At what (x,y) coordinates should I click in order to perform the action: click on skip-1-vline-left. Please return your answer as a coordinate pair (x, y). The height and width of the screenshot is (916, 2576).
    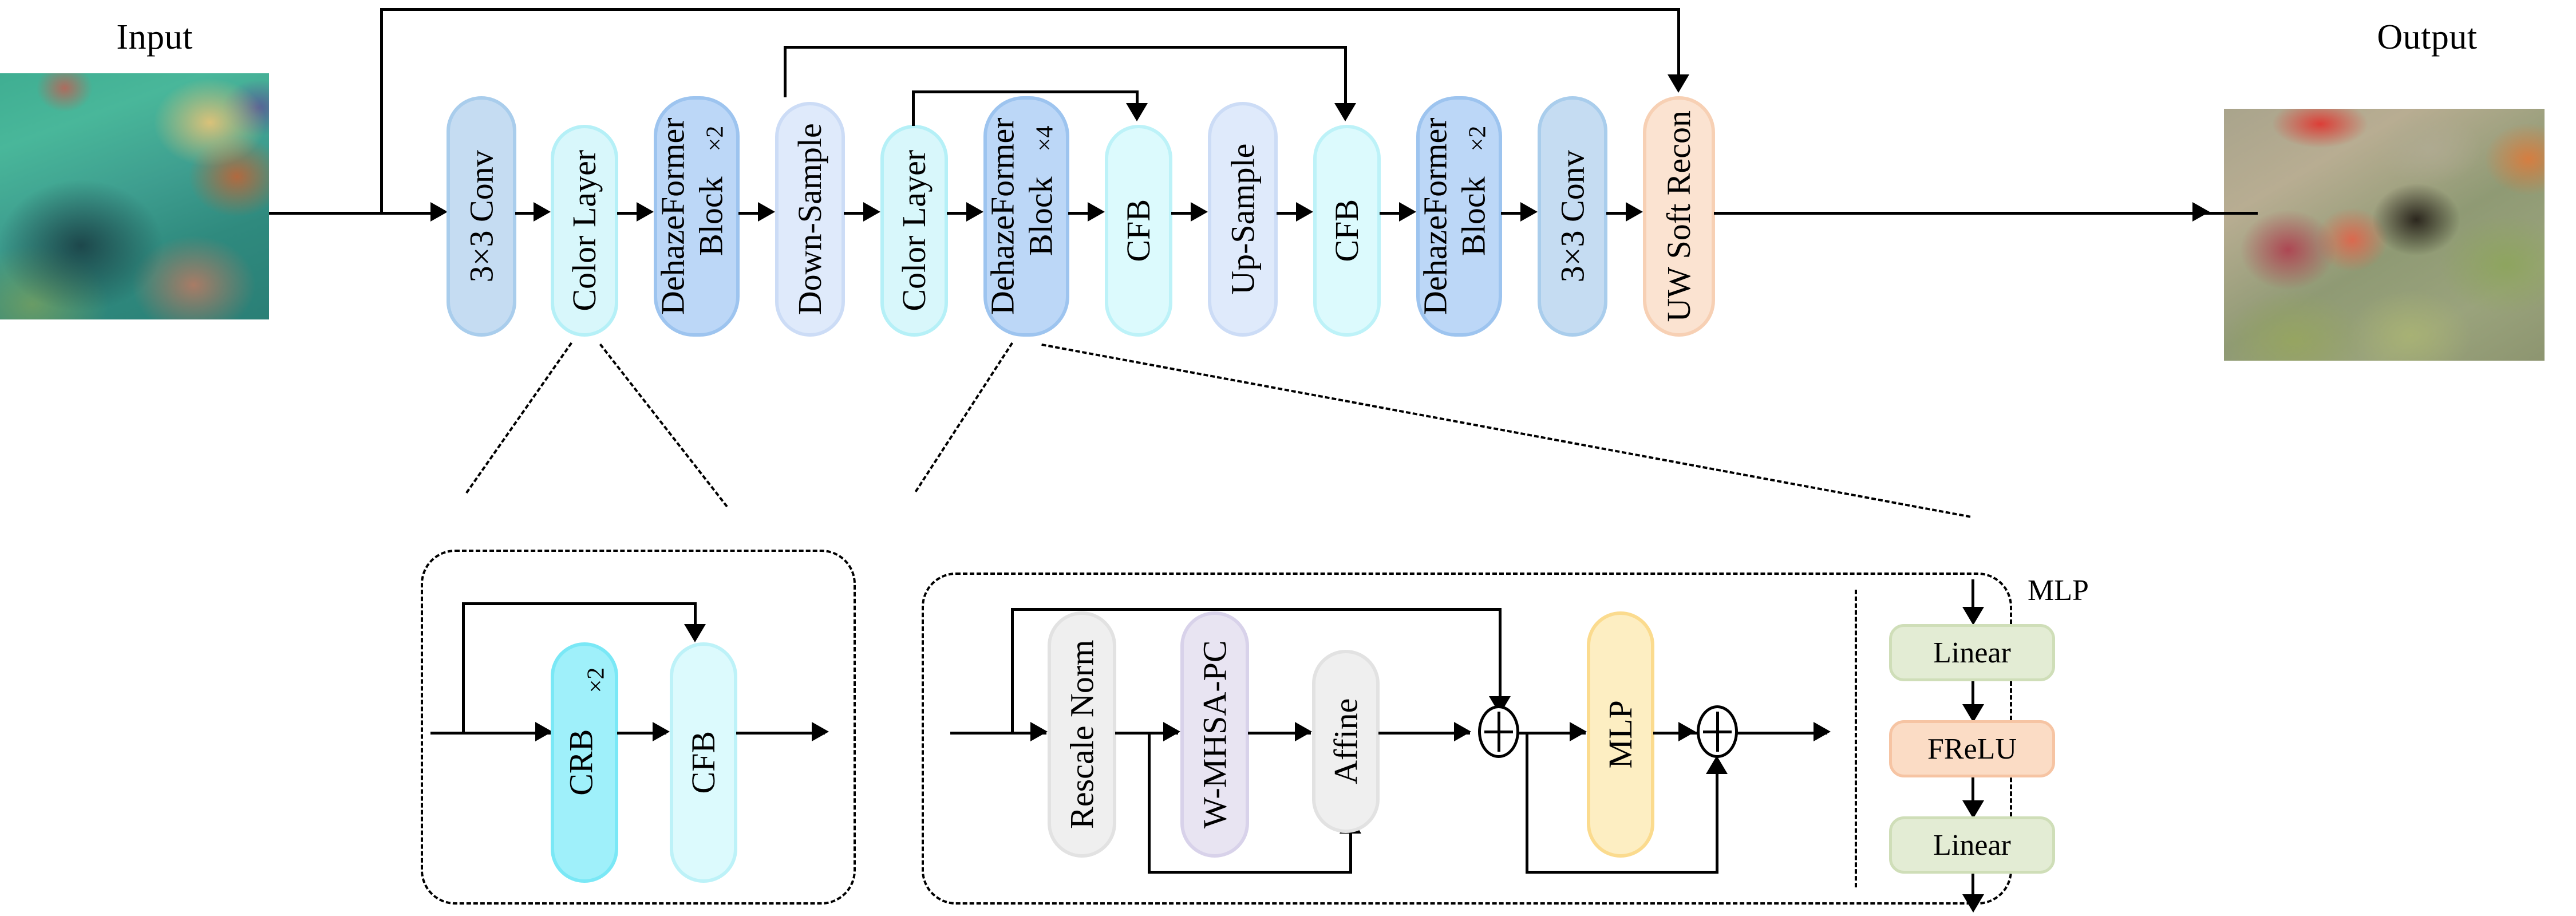
    Looking at the image, I should click on (785, 71).